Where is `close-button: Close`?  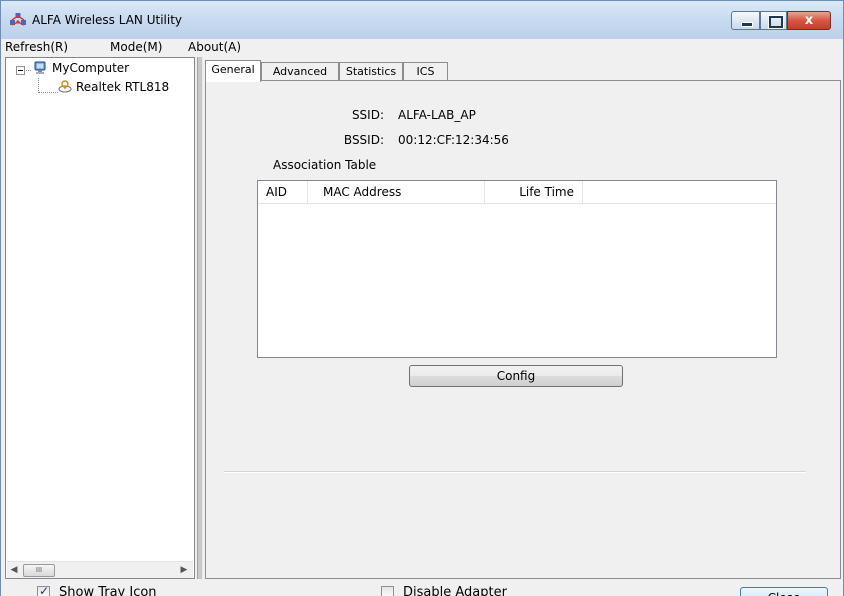 close-button: Close is located at coordinates (784, 591).